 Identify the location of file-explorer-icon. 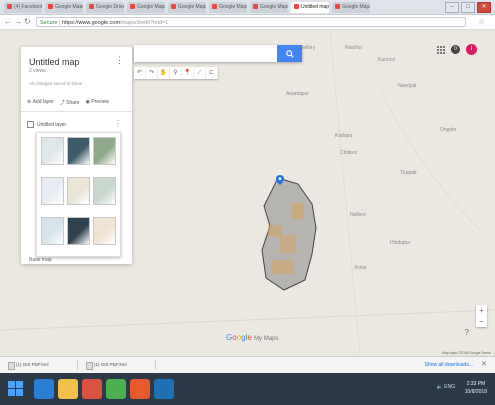
(68, 389).